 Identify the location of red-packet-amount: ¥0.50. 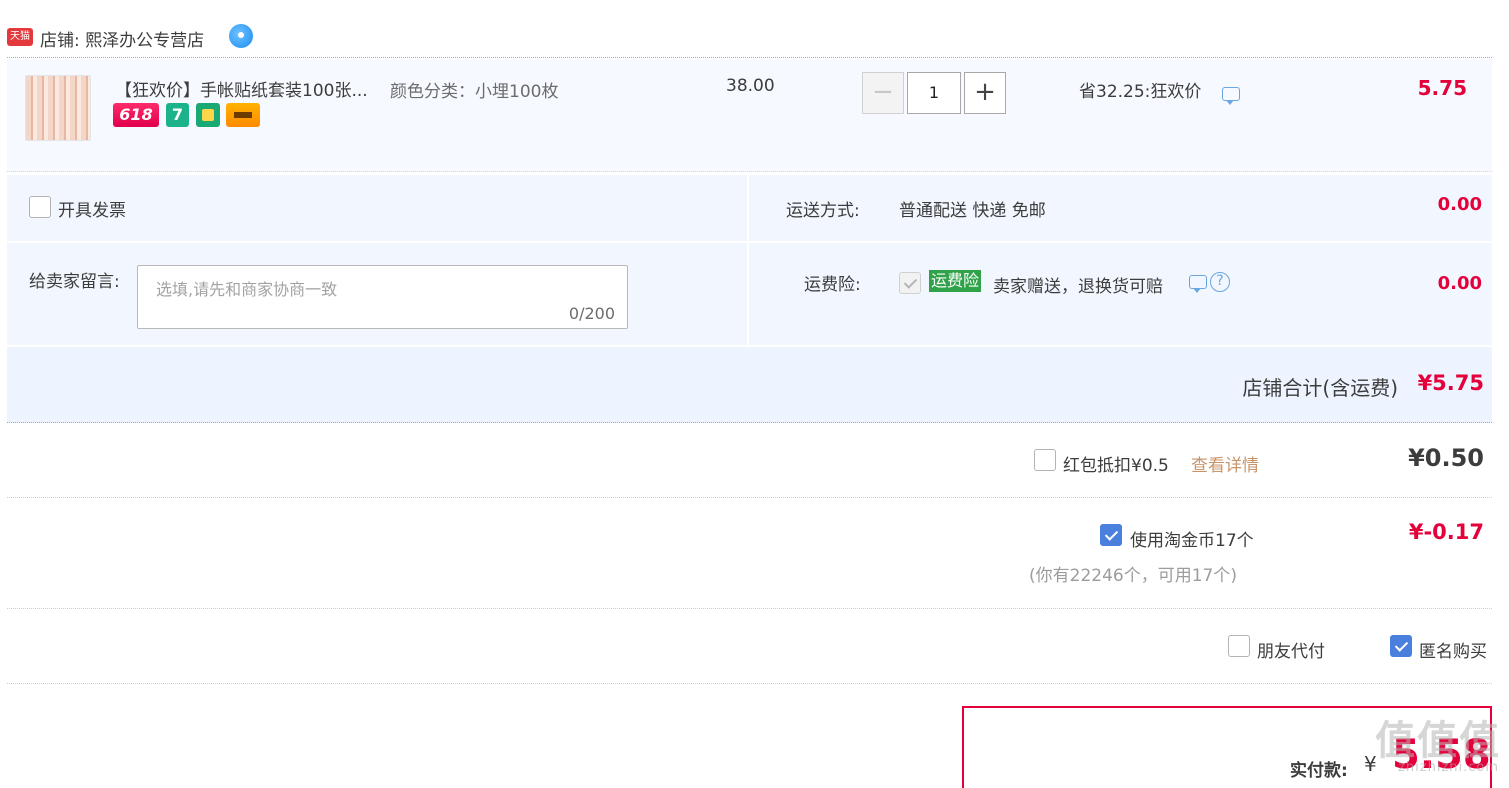
(1446, 458).